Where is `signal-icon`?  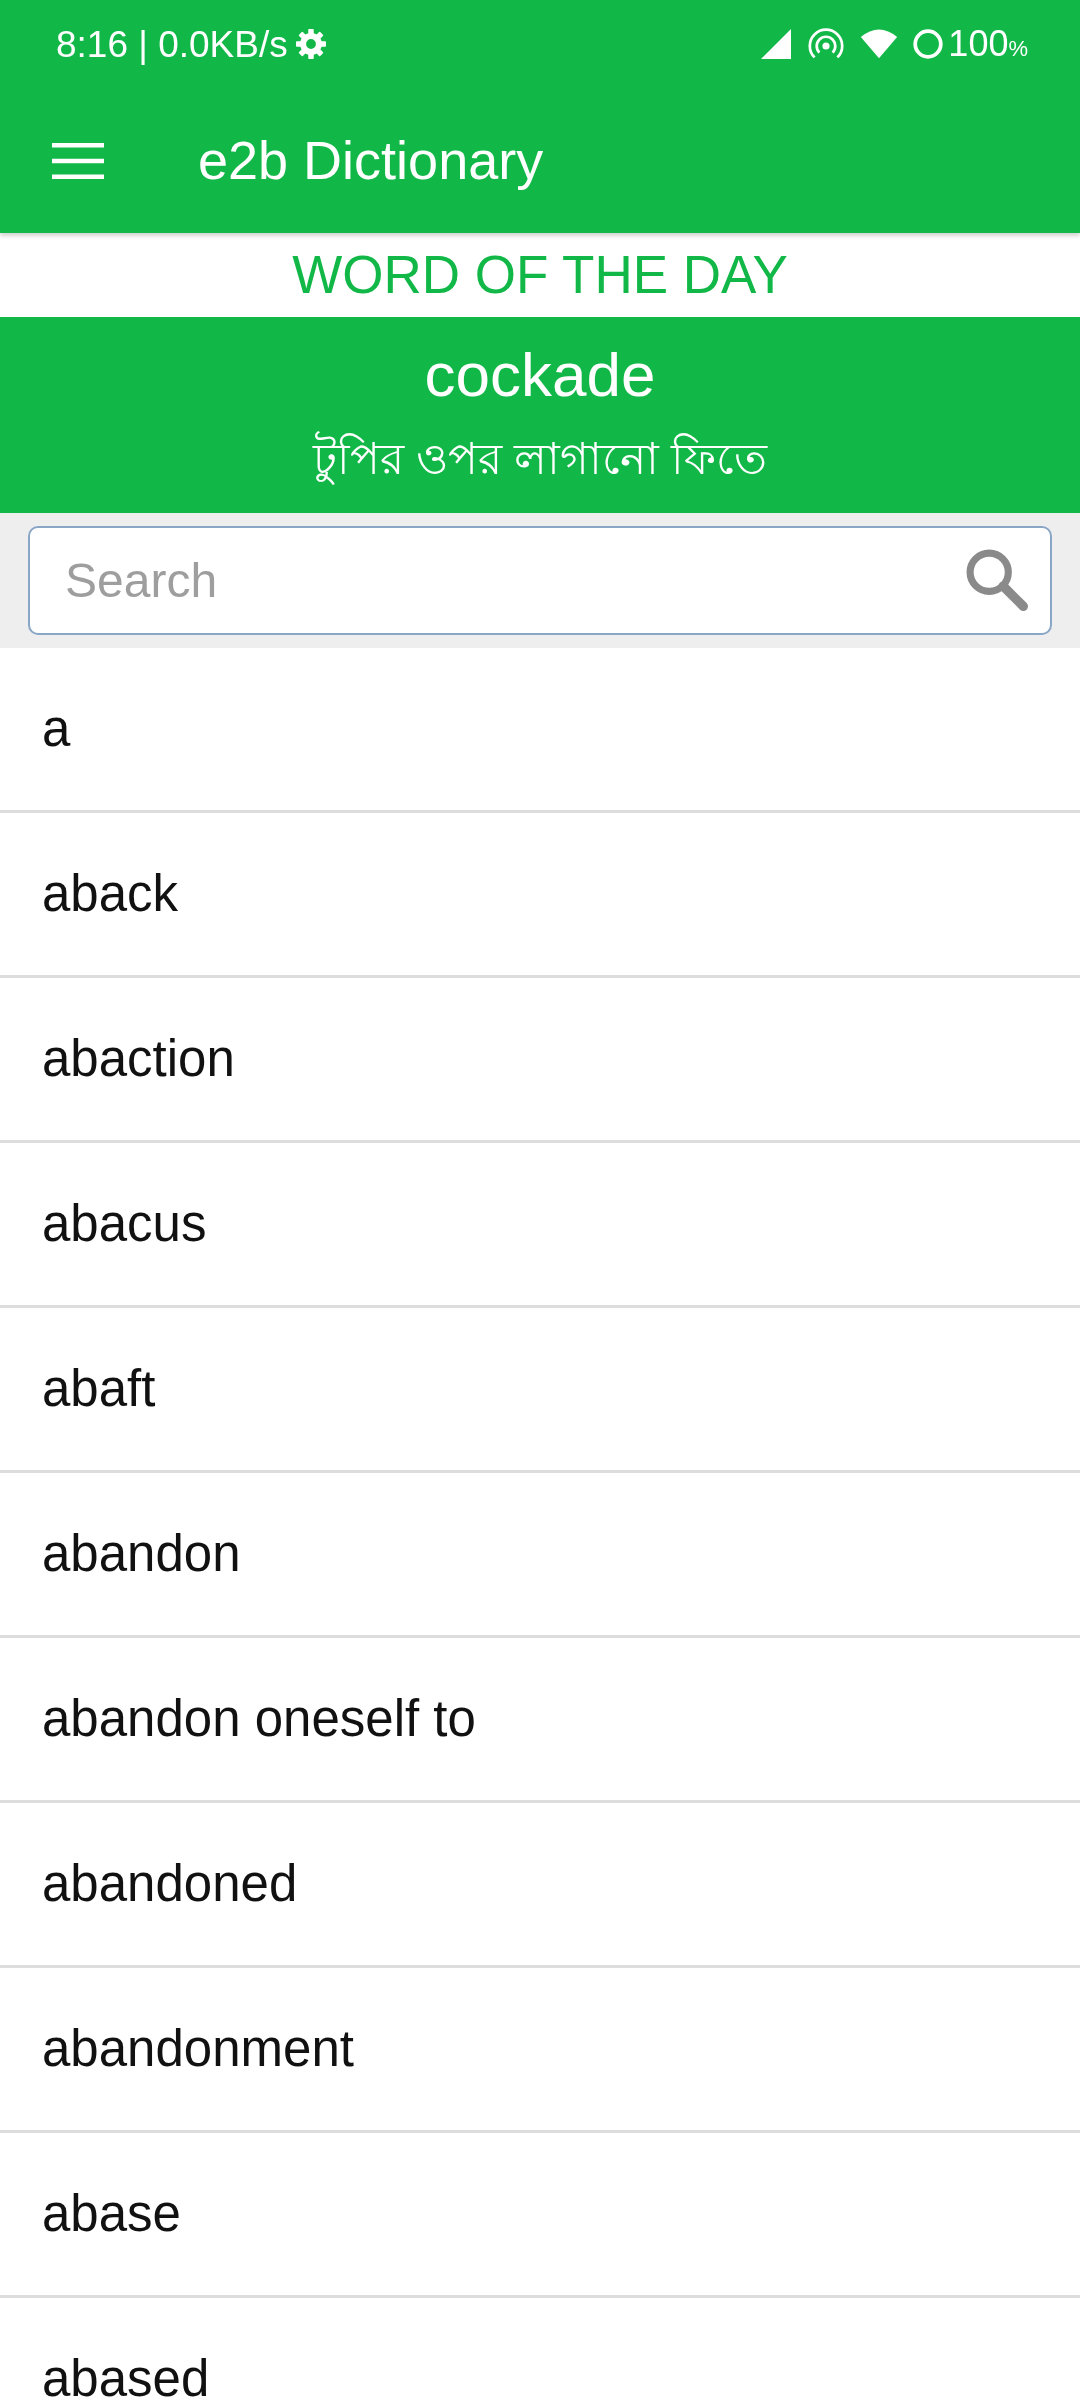 signal-icon is located at coordinates (776, 44).